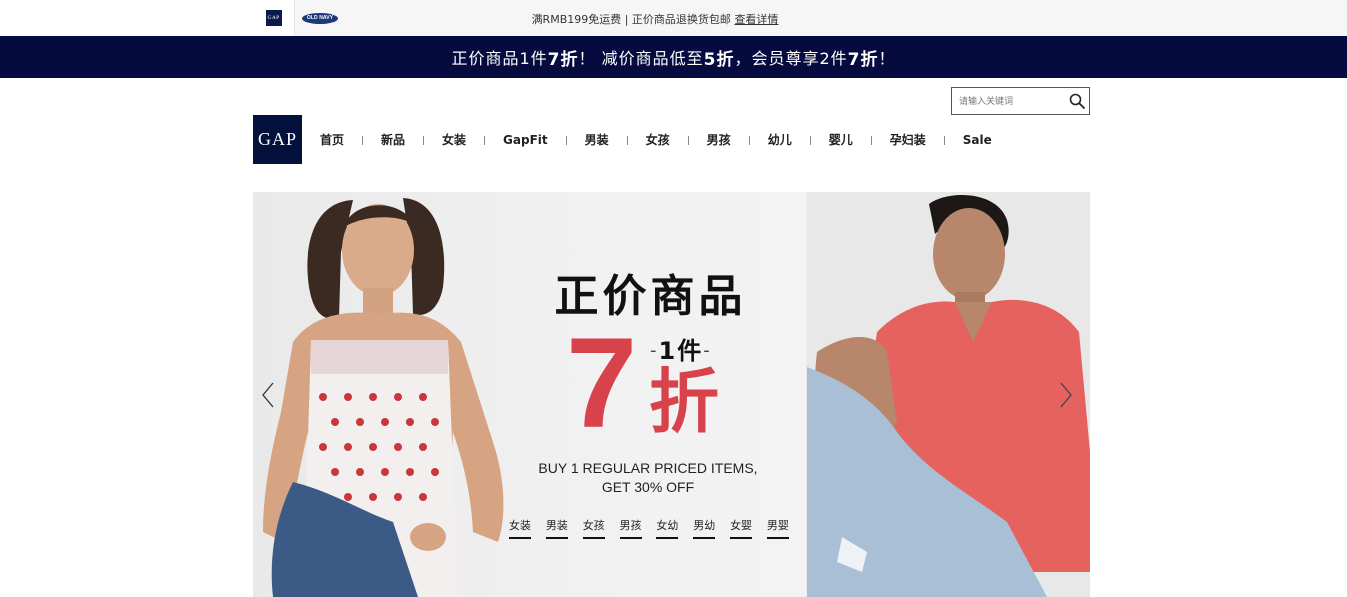 Image resolution: width=1347 pixels, height=597 pixels. Describe the element at coordinates (602, 383) in the screenshot. I see `hero-discount-number: 7` at that location.